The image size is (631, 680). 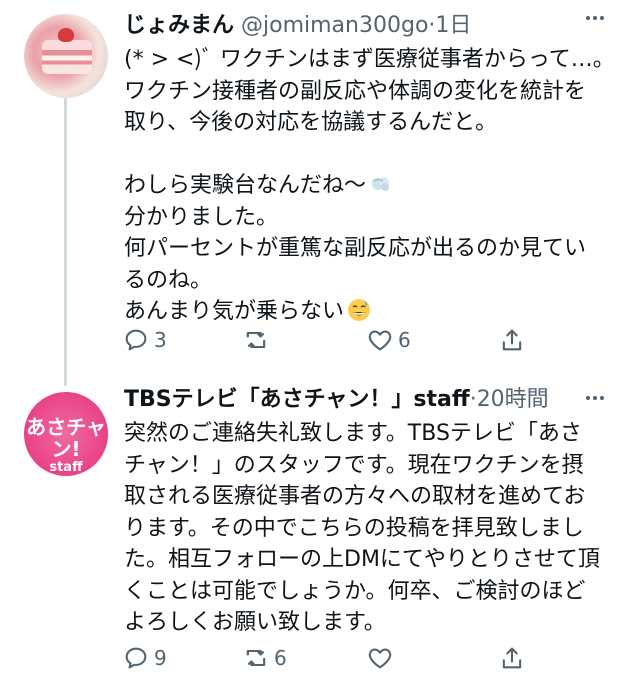 What do you see at coordinates (201, 217) in the screenshot?
I see `text-line: 分かりました。` at bounding box center [201, 217].